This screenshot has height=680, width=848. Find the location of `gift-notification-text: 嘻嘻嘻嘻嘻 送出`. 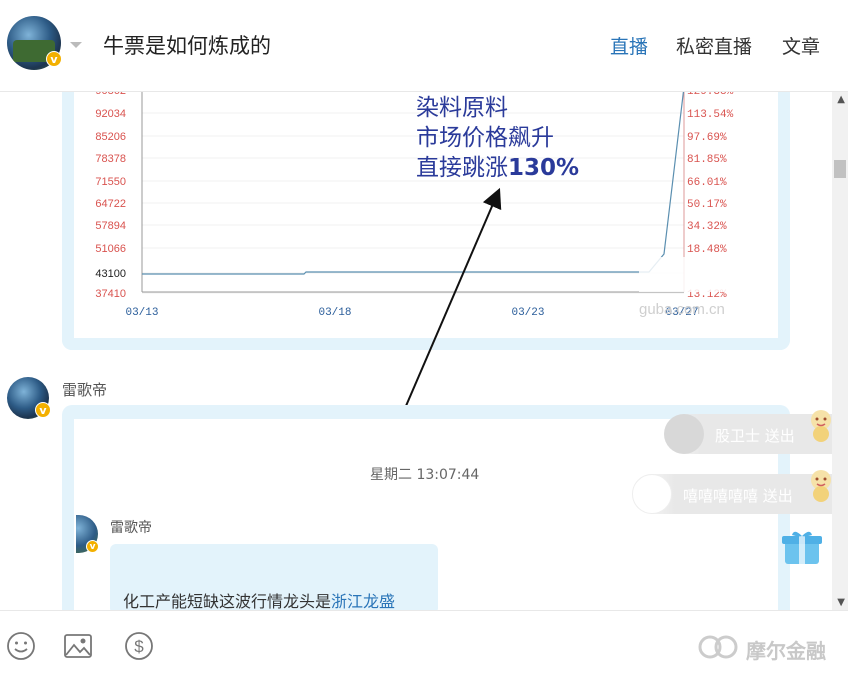

gift-notification-text: 嘻嘻嘻嘻嘻 送出 is located at coordinates (738, 496).